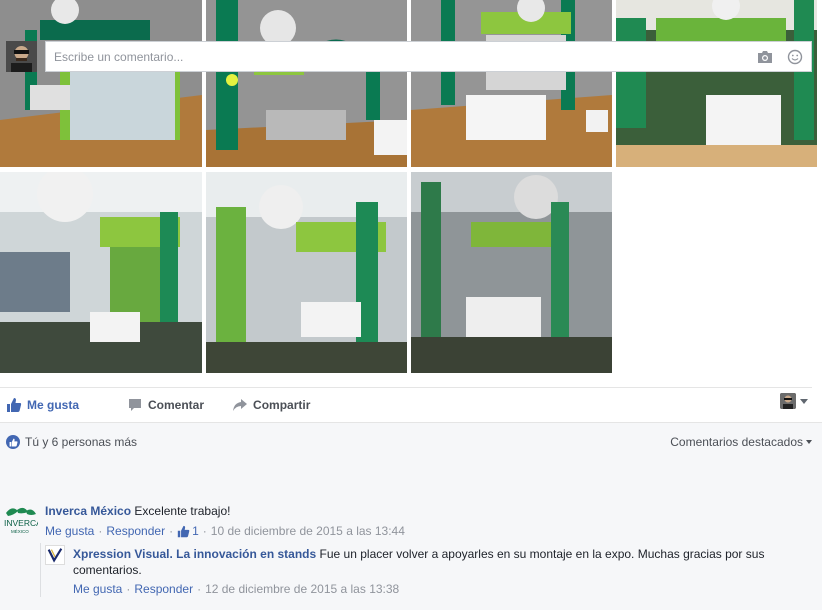 The image size is (822, 610). I want to click on comment-like-link: Me gusta, so click(69, 531).